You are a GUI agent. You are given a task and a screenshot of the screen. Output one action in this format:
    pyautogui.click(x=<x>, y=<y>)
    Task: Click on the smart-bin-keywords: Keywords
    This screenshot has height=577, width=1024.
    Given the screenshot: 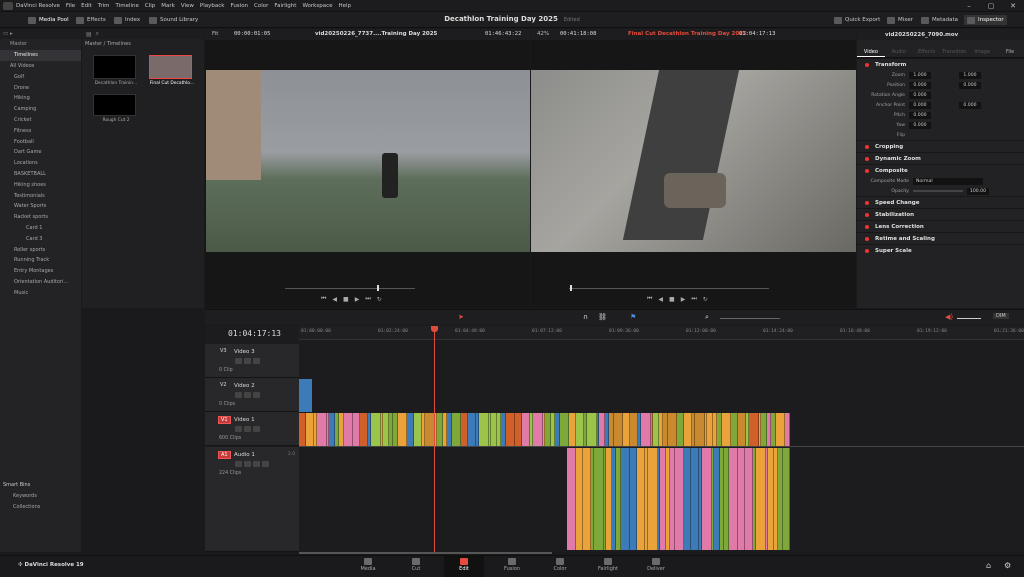 What is the action you would take?
    pyautogui.click(x=18, y=496)
    